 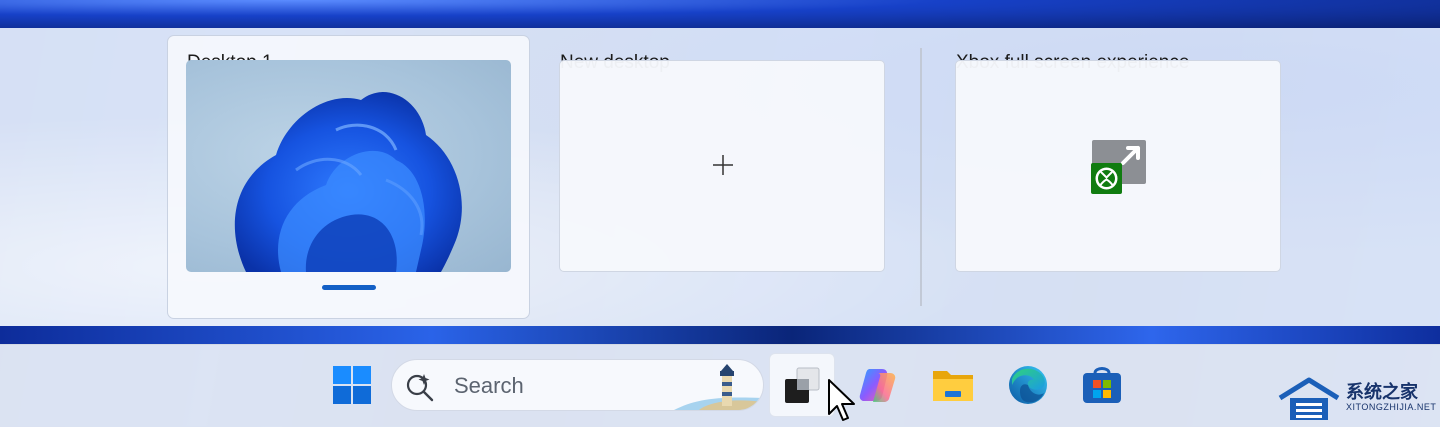 What do you see at coordinates (878, 385) in the screenshot?
I see `copilot-icon` at bounding box center [878, 385].